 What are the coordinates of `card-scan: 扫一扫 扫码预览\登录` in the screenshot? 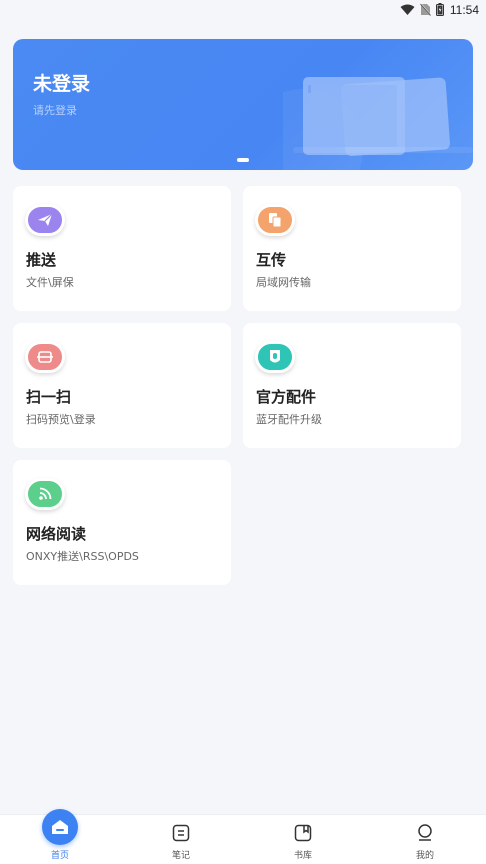 It's located at (122, 385).